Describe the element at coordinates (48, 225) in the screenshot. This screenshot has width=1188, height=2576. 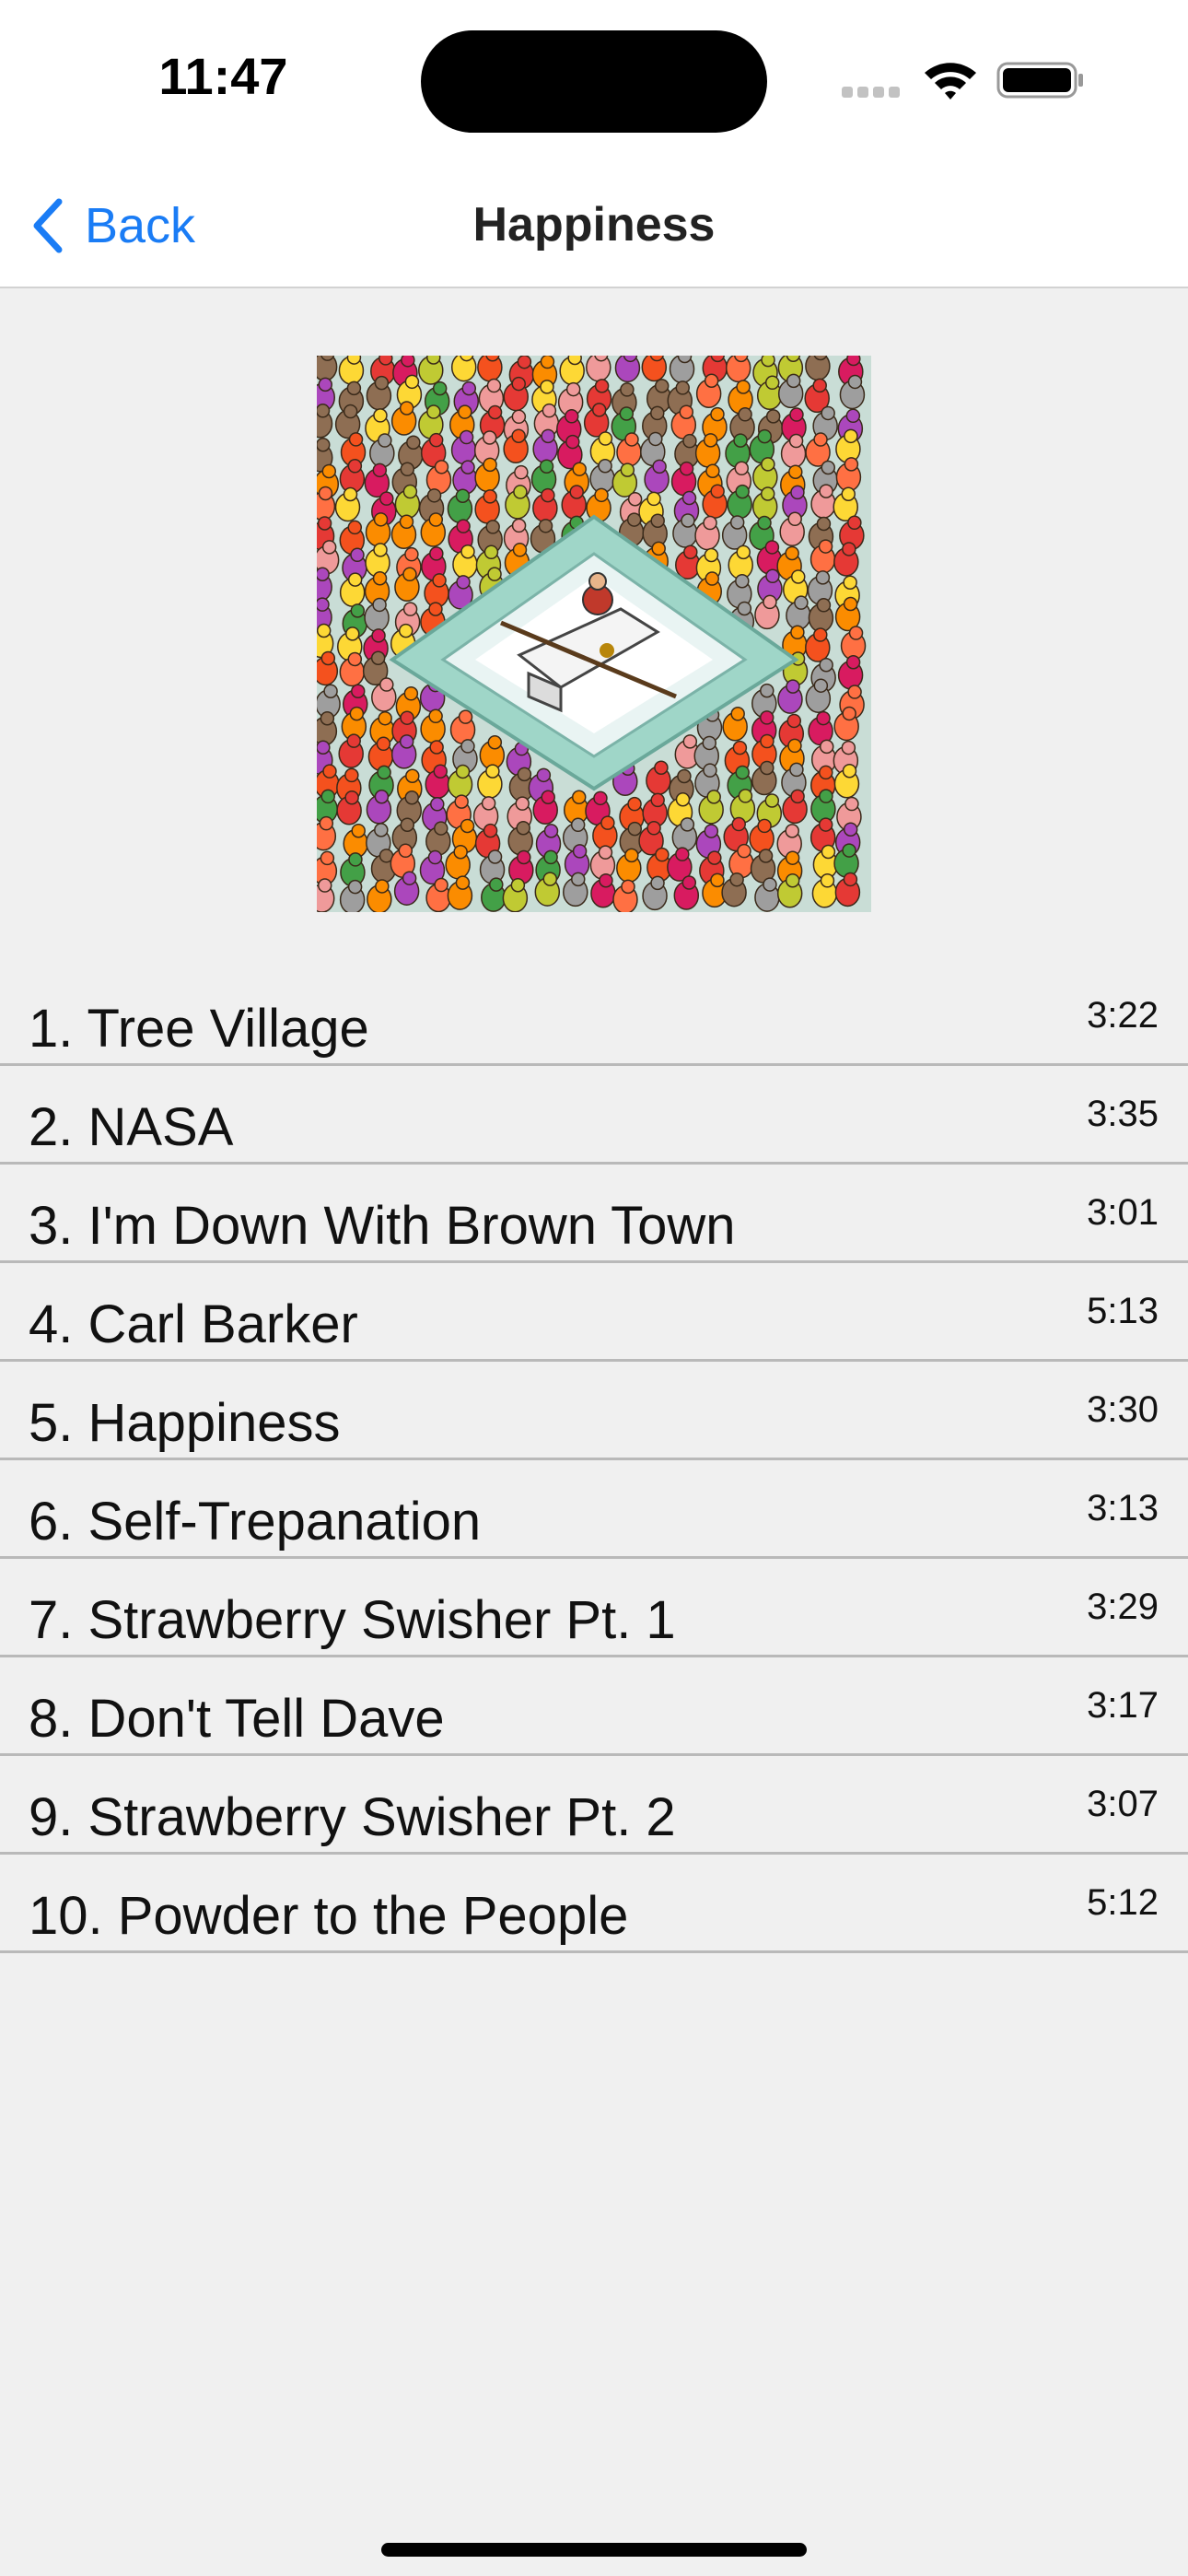
I see `chevron-left-icon` at that location.